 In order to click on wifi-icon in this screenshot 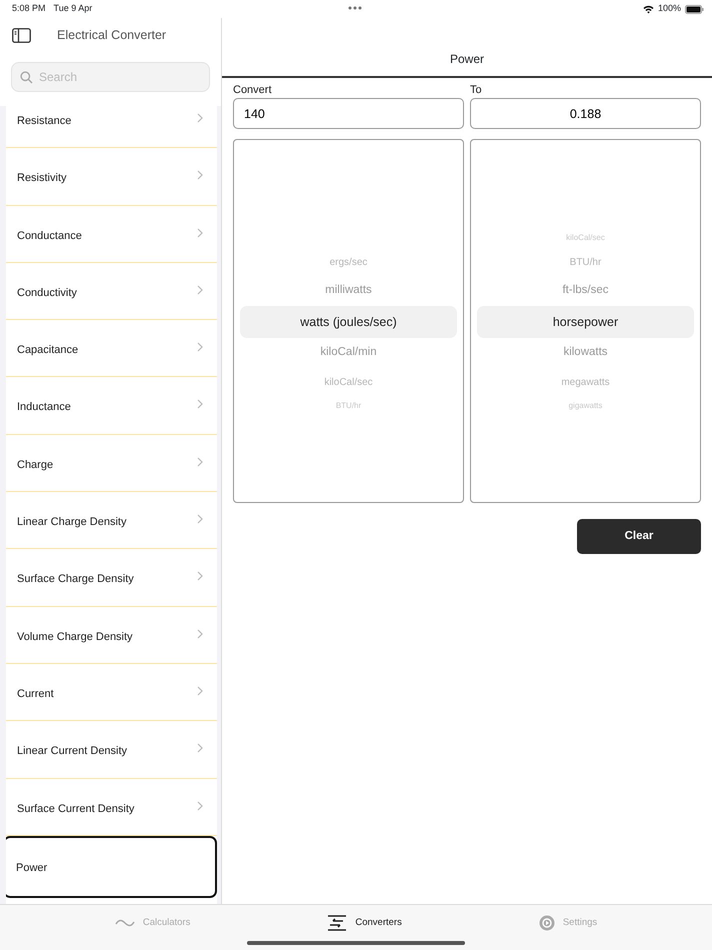, I will do `click(648, 9)`.